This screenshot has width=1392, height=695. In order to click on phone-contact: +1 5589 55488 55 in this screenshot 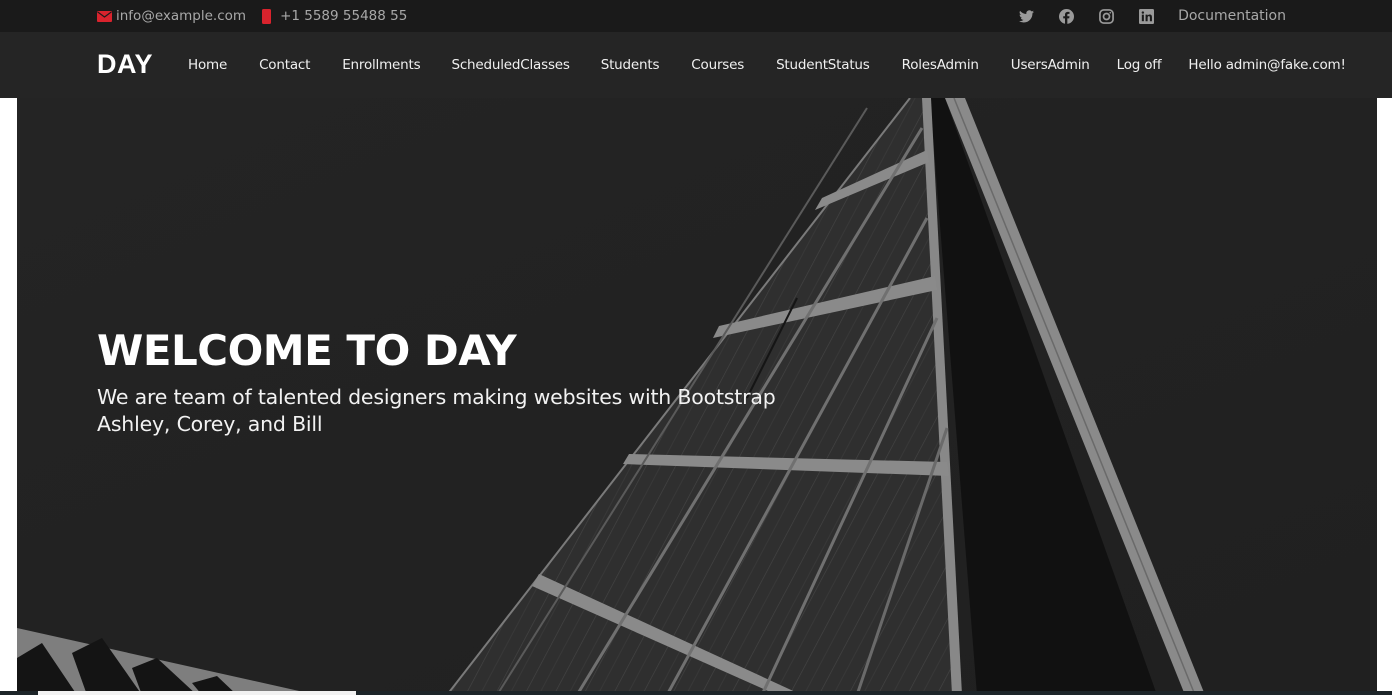, I will do `click(334, 16)`.